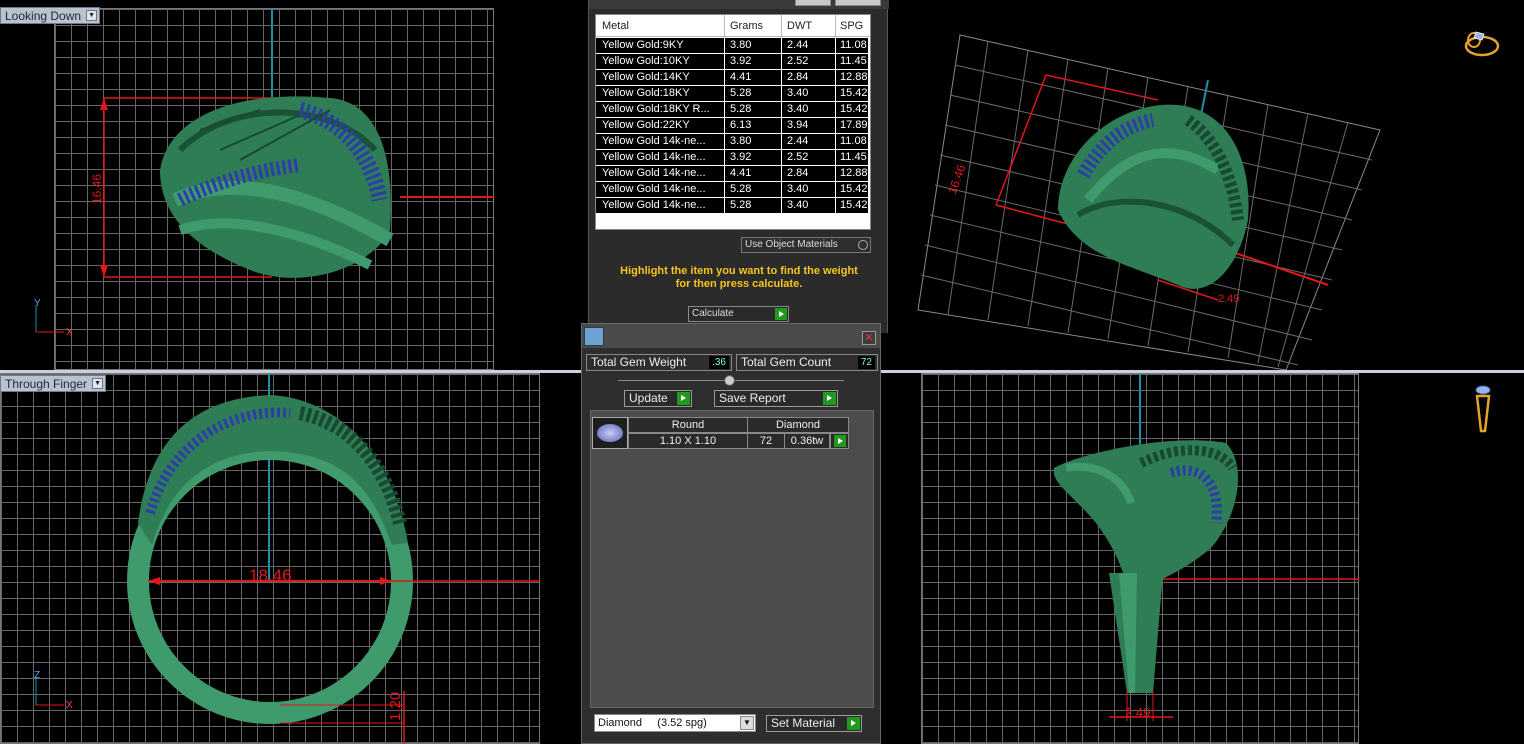 Image resolution: width=1524 pixels, height=744 pixels. Describe the element at coordinates (1206, 547) in the screenshot. I see `ring-side-view: 2.49` at that location.